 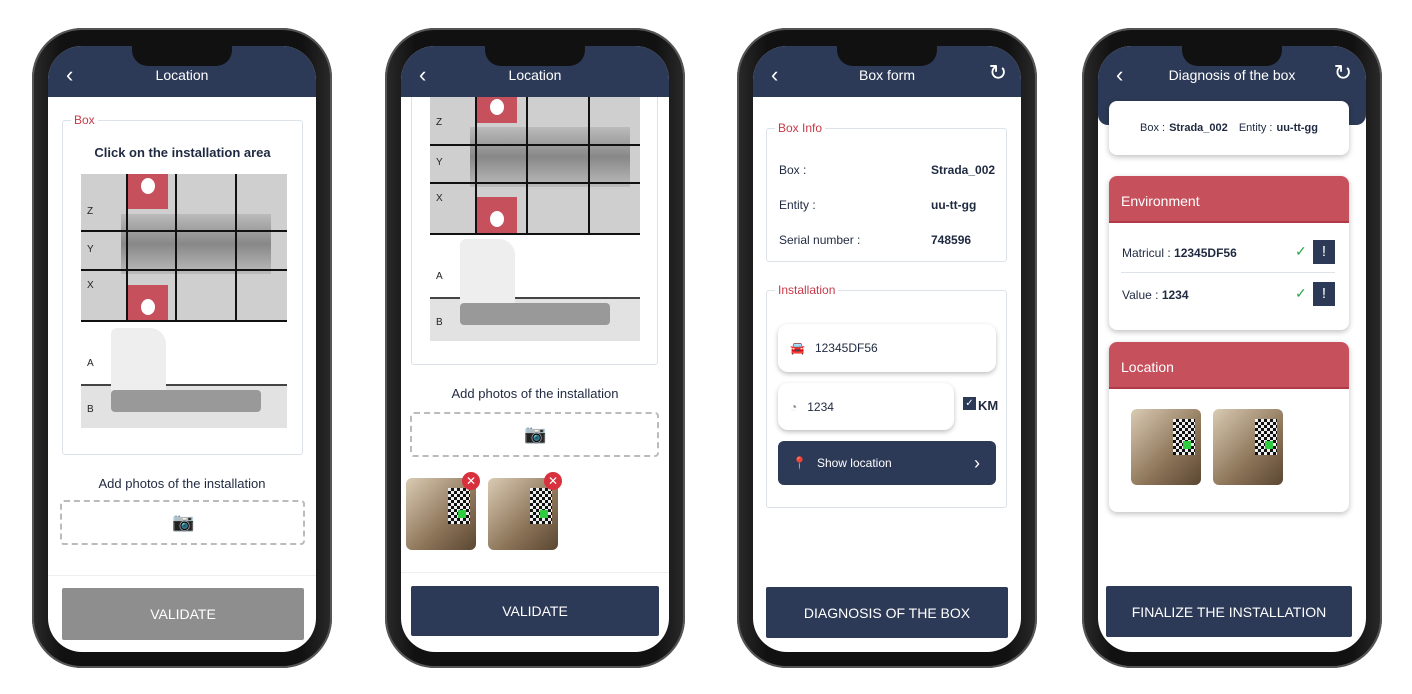 I want to click on serial-value: 748596, so click(x=951, y=240).